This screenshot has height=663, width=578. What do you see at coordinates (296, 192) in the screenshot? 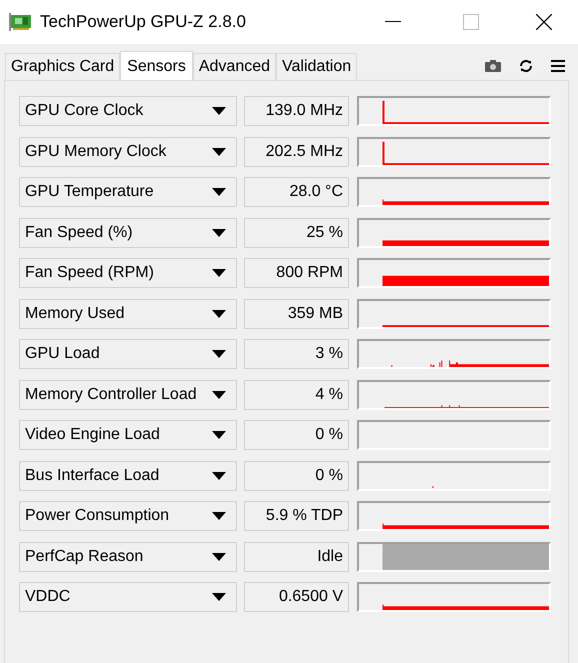
I see `sensor-value: 28.0 °C` at bounding box center [296, 192].